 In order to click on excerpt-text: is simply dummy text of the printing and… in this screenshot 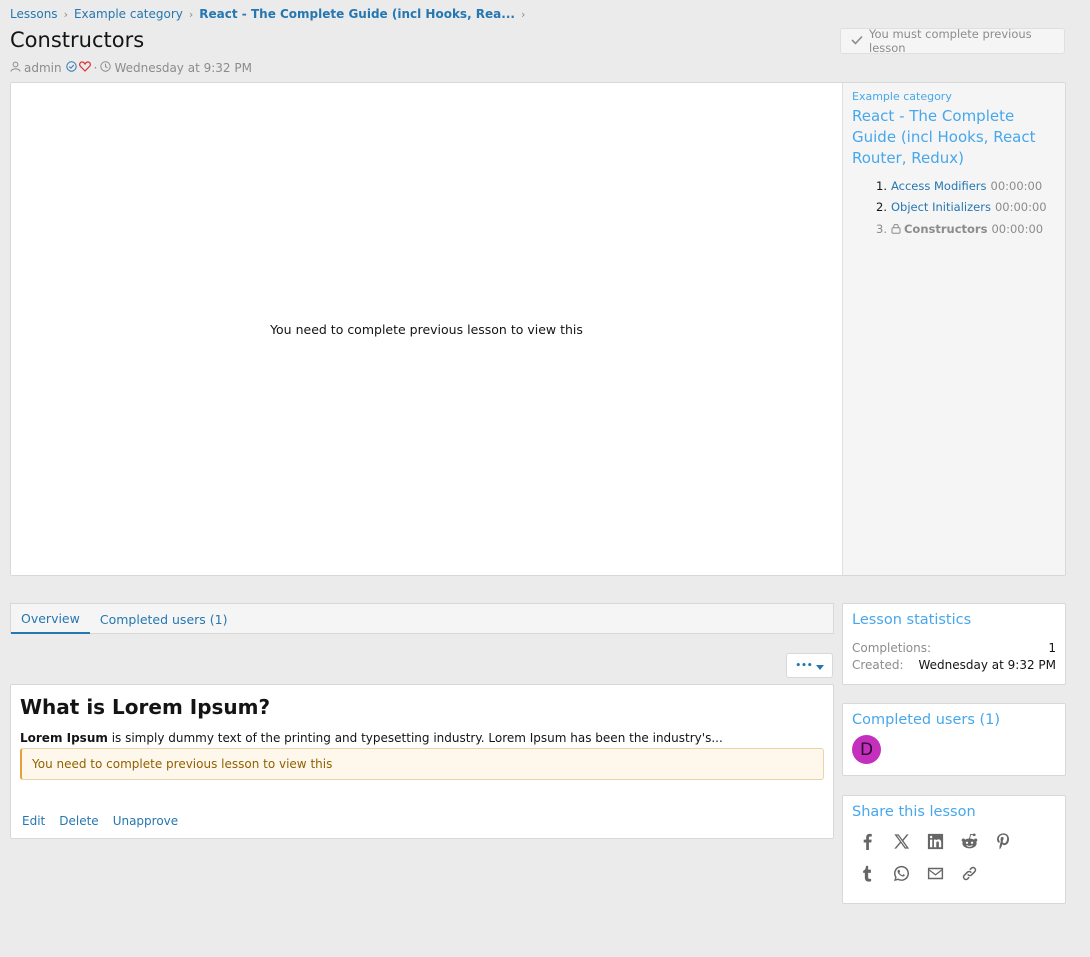, I will do `click(415, 738)`.